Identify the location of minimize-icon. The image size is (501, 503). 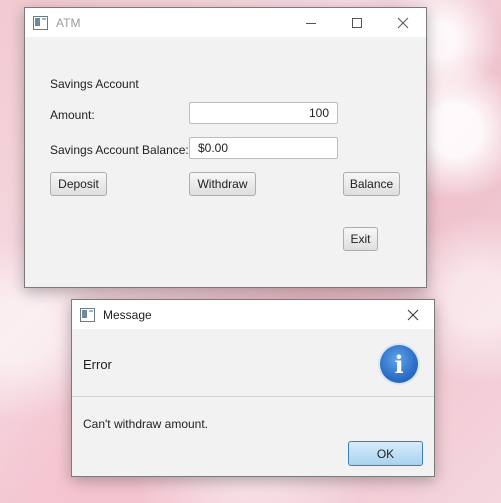
(311, 23).